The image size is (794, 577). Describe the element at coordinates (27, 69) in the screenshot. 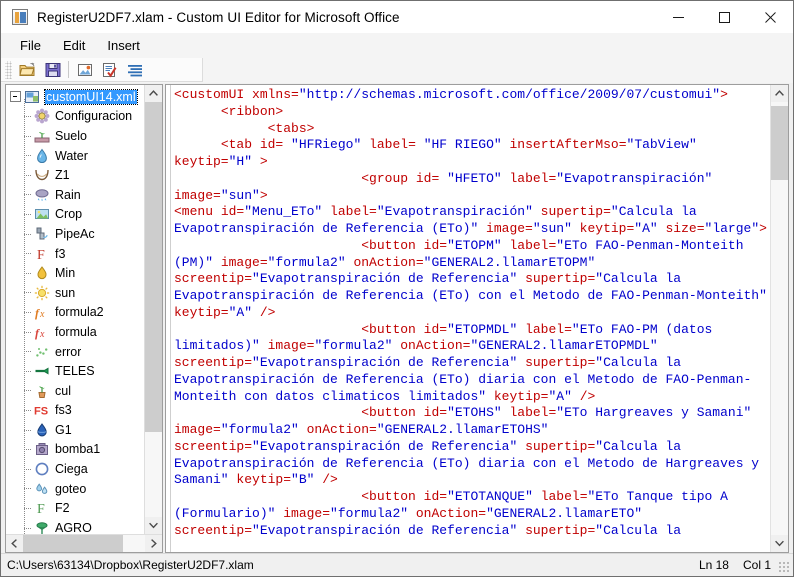

I see `open-file-button` at that location.